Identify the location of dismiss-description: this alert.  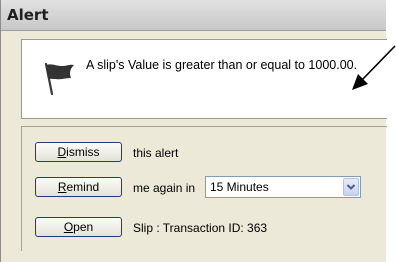
(156, 153).